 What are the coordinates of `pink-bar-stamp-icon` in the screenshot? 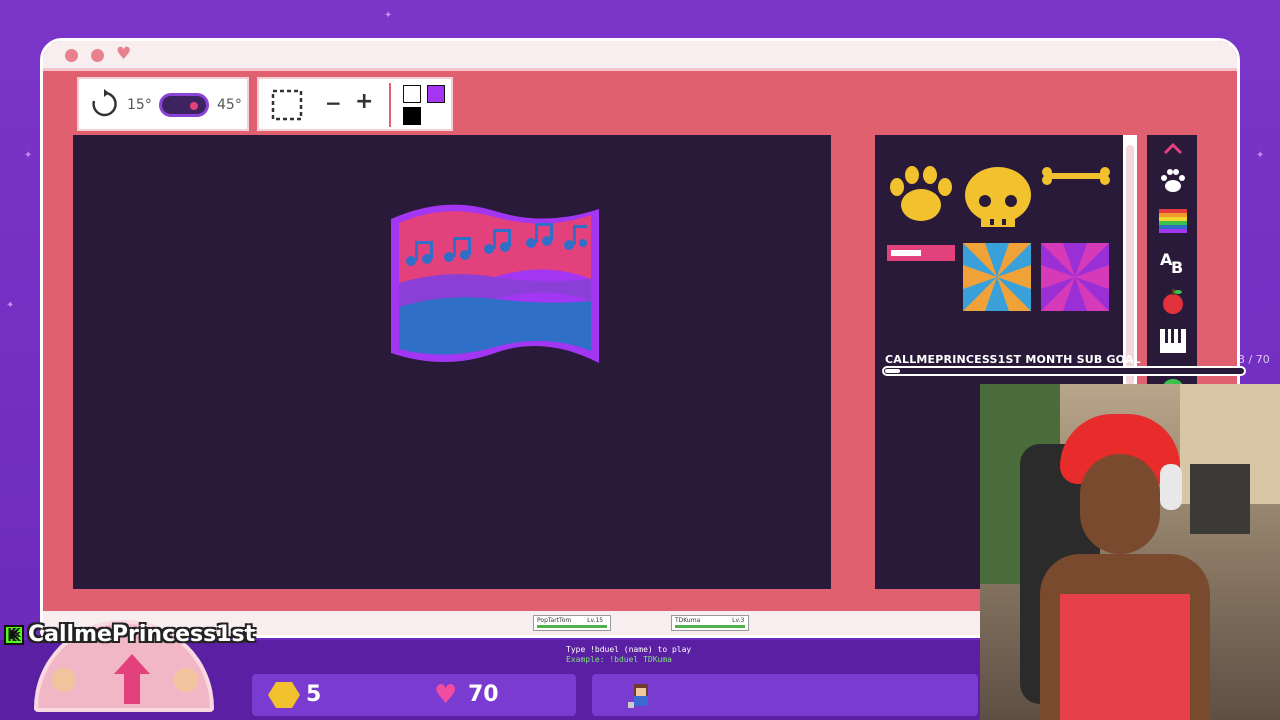 It's located at (921, 253).